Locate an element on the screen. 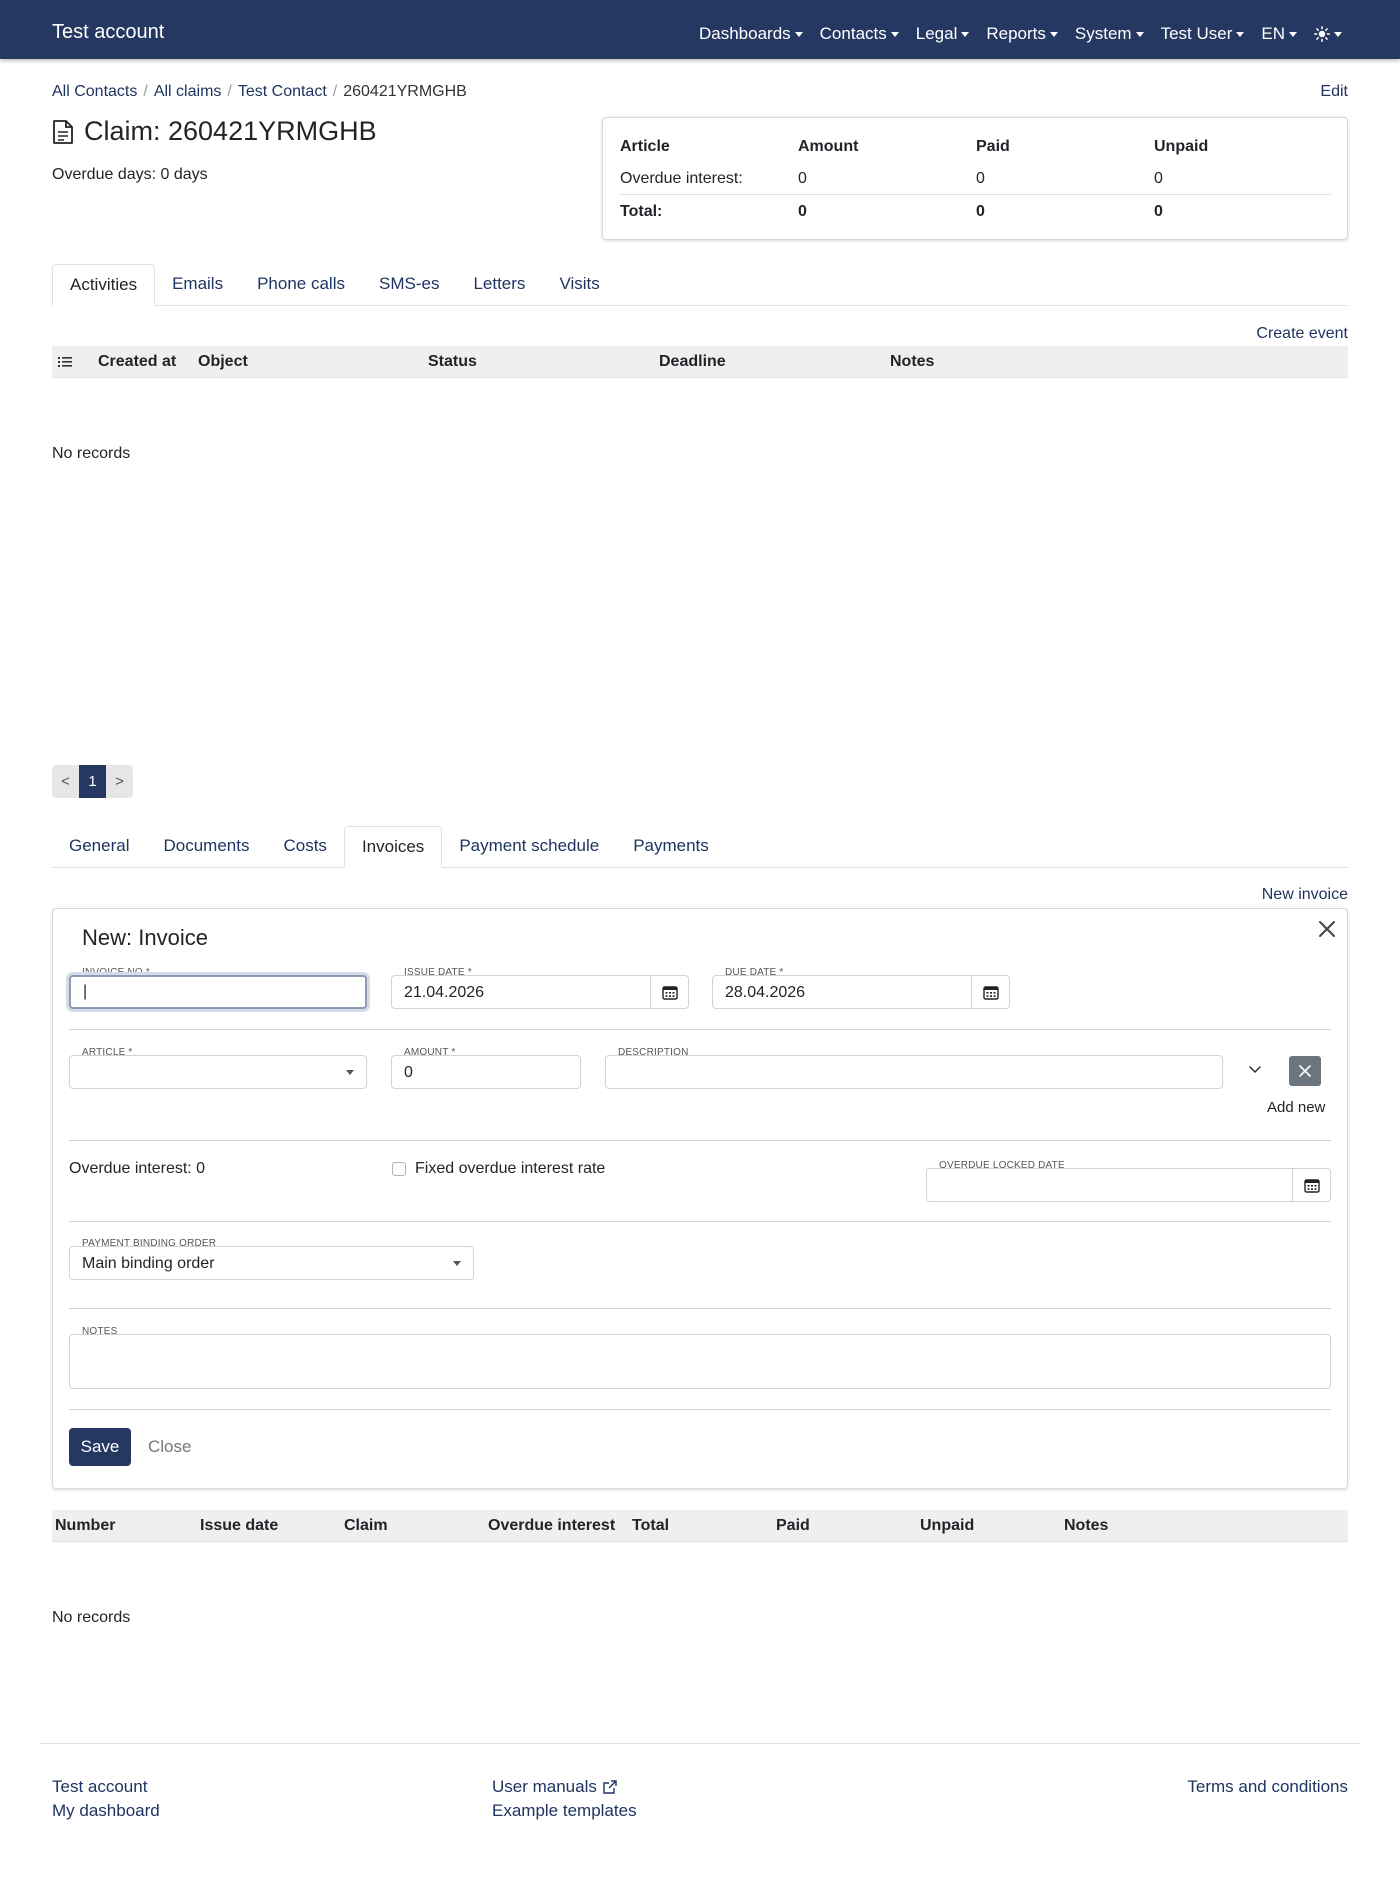 This screenshot has height=1885, width=1400. nav-reports-label: Reports is located at coordinates (1016, 33).